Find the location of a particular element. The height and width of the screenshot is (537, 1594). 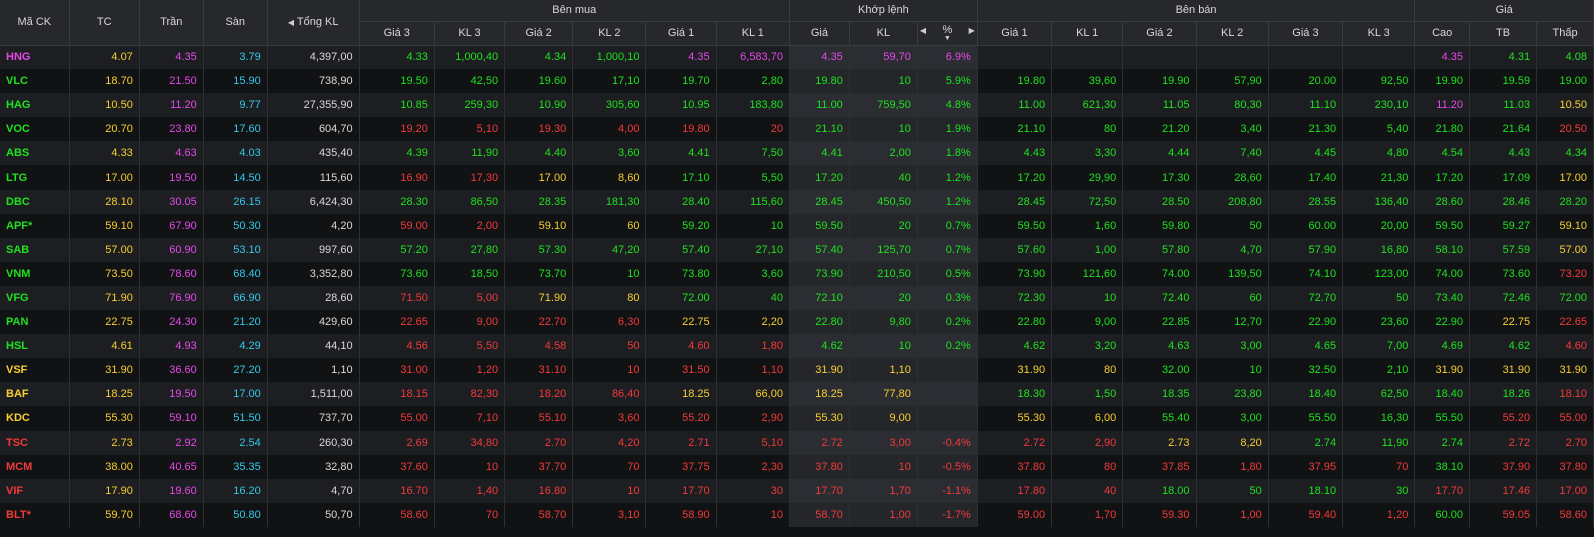

buy-vol-3-cell: 7,10 is located at coordinates (470, 418).